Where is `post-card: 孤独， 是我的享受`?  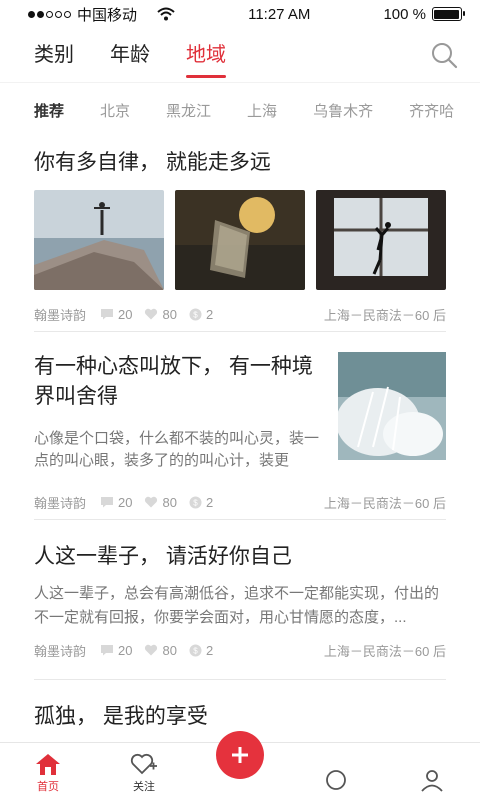
post-card: 孤独， 是我的享受 is located at coordinates (240, 706).